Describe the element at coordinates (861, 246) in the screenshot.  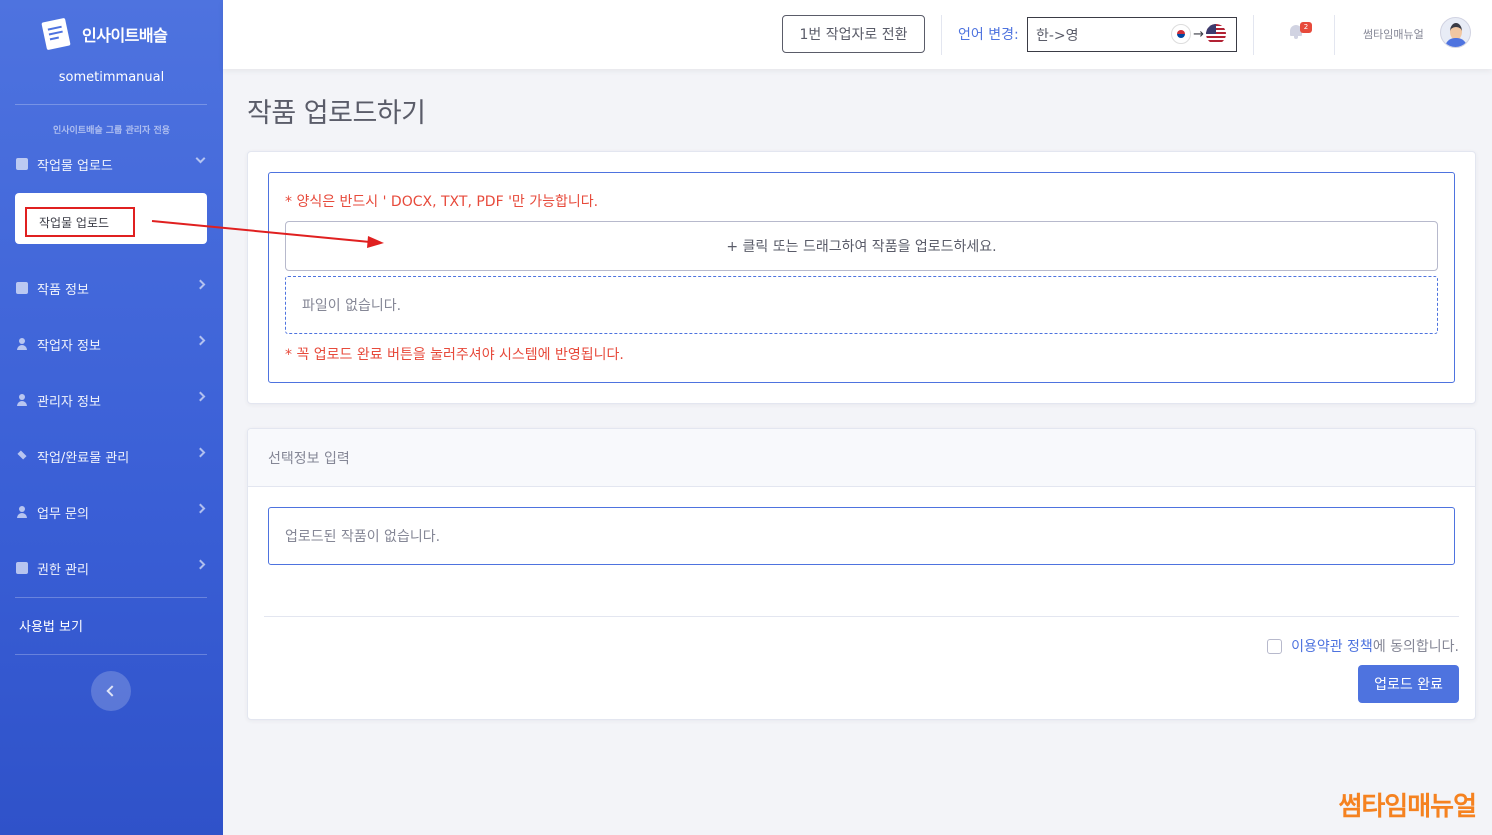
I see `file-drop-zone: + 클릭 또는 드래그하여 작품을 업로드하세요.` at that location.